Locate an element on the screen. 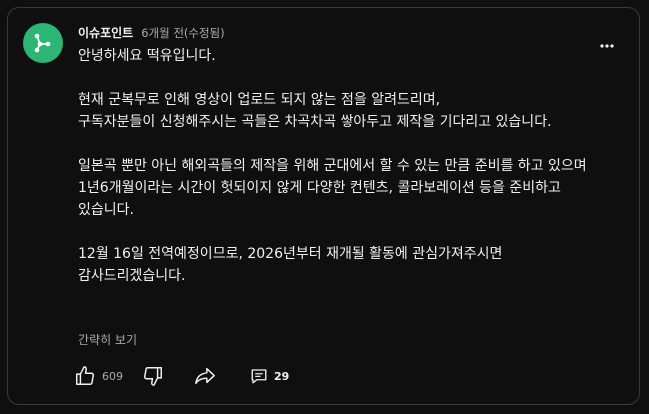 This screenshot has width=649, height=414. share-icon is located at coordinates (205, 376).